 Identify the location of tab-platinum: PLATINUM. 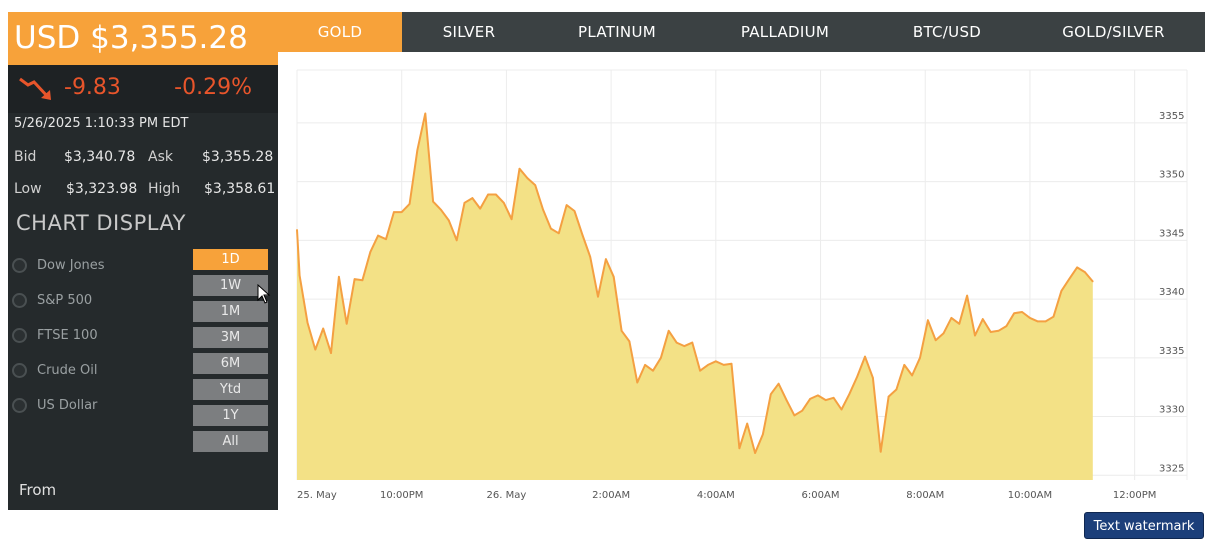
(617, 32).